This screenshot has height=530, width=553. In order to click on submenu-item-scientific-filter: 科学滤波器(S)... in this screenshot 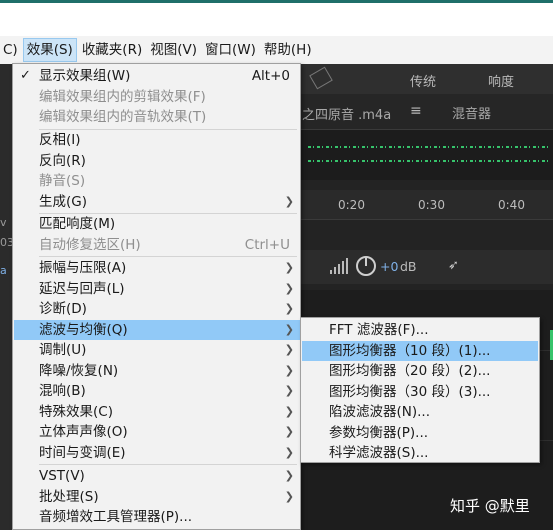, I will do `click(420, 453)`.